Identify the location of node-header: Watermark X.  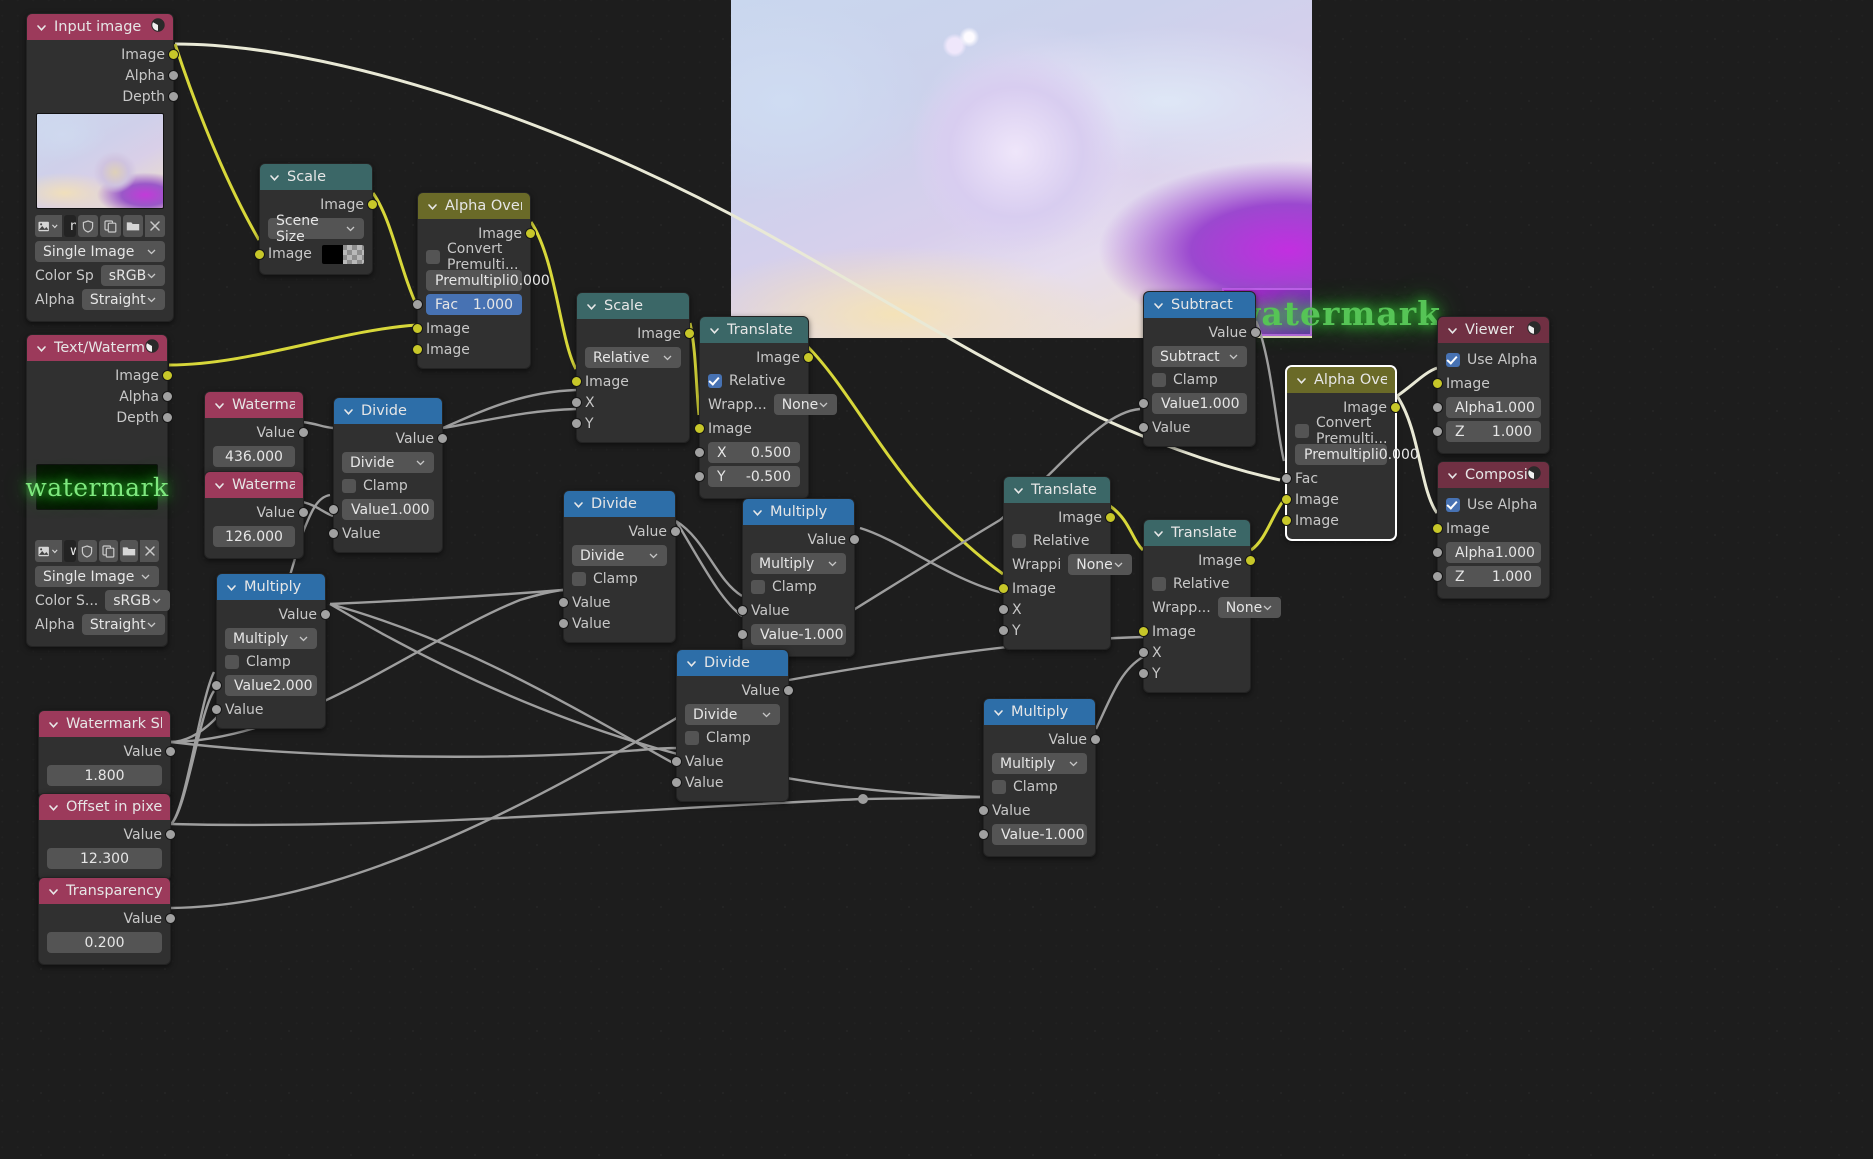
(254, 405).